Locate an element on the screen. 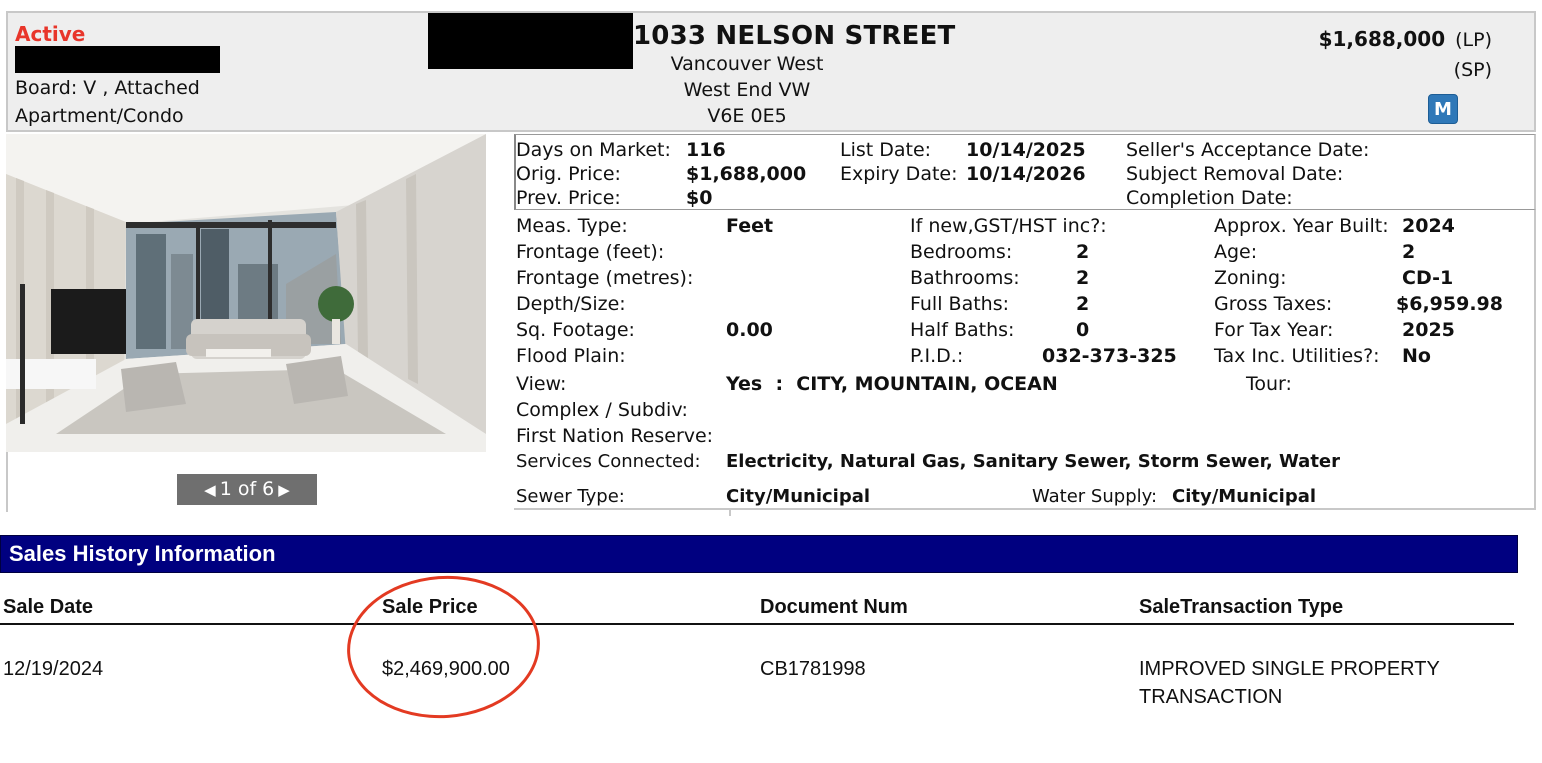 This screenshot has height=763, width=1542. column-header-transaction-type: SaleTransaction Type is located at coordinates (1241, 607).